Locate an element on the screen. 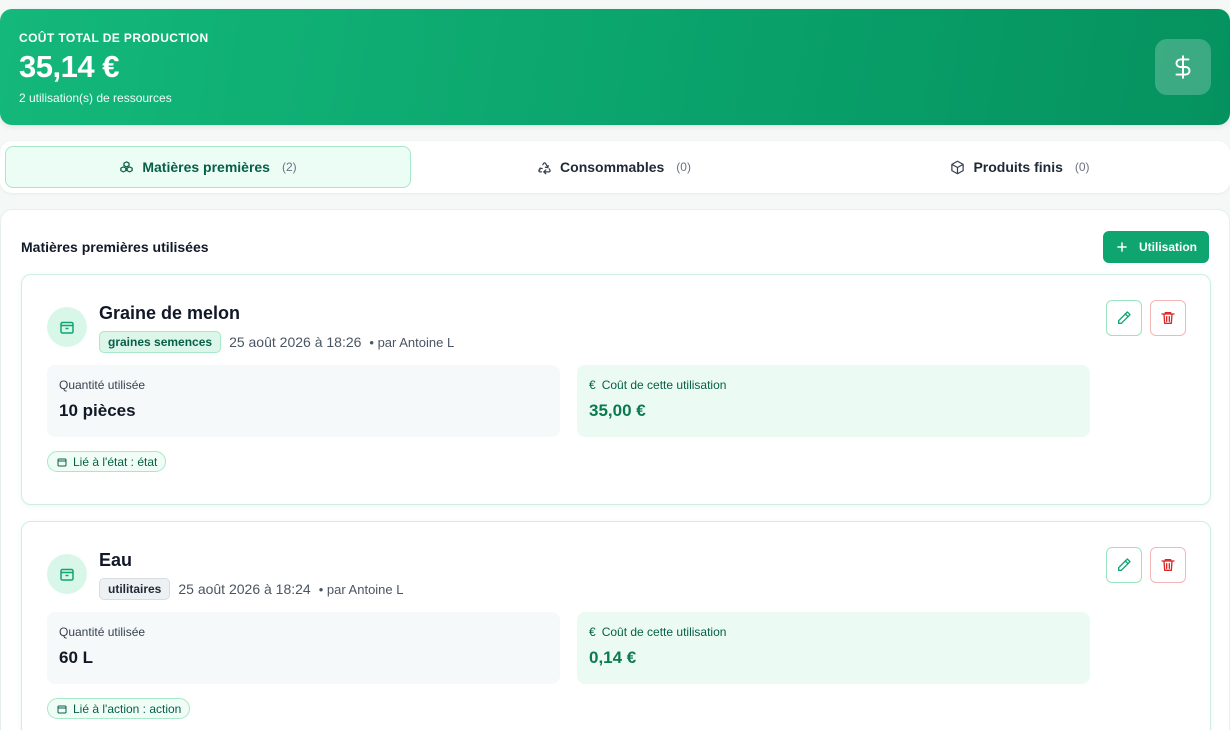 This screenshot has width=1230, height=730. banner-total: 35,14 € is located at coordinates (69, 66).